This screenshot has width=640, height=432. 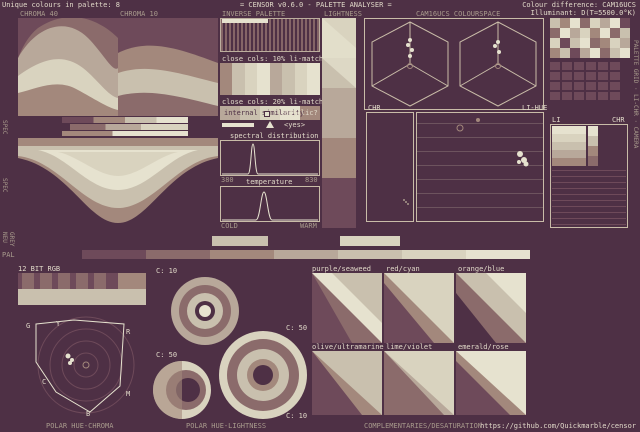 I want to click on chr-label-right: CHR, so click(x=618, y=120).